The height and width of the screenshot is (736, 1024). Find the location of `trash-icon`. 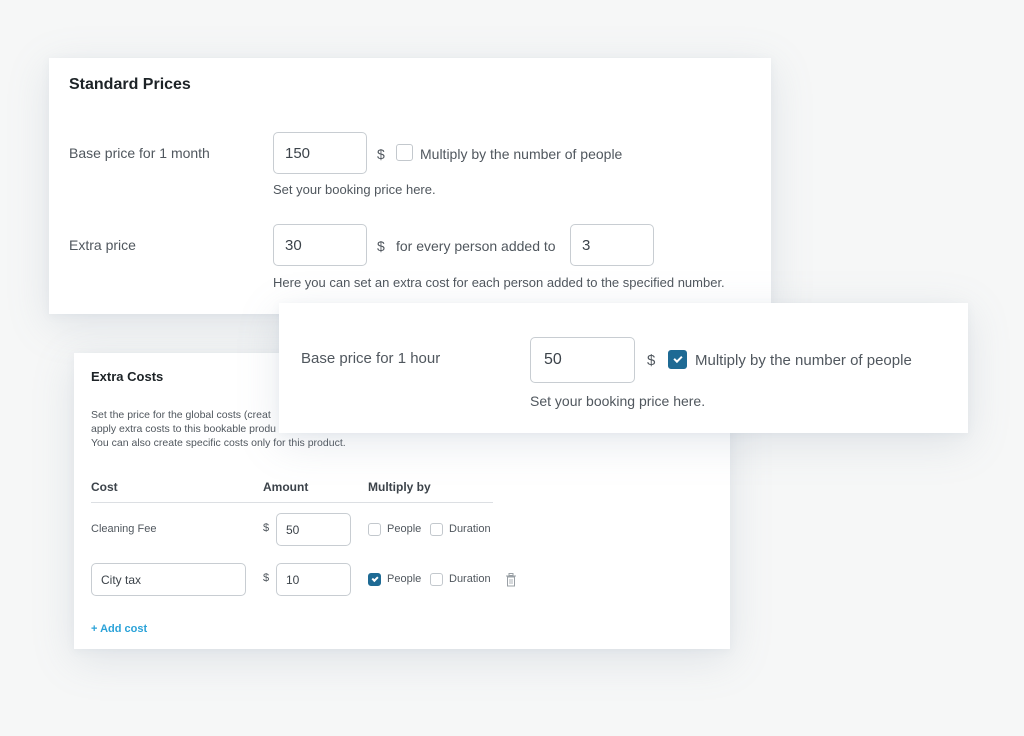

trash-icon is located at coordinates (511, 580).